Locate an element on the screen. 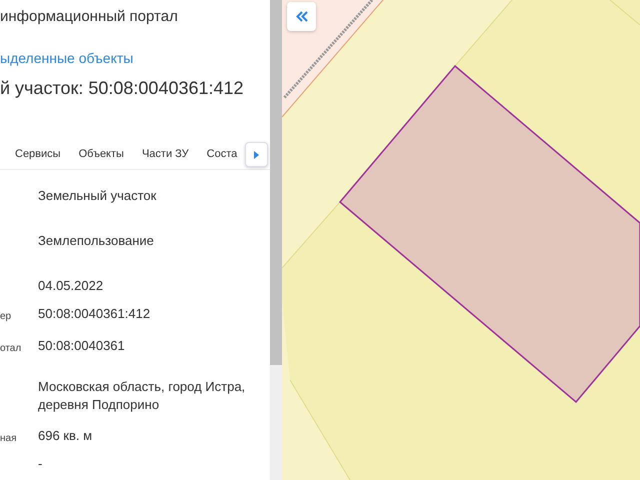  scroll-right-button is located at coordinates (256, 154).